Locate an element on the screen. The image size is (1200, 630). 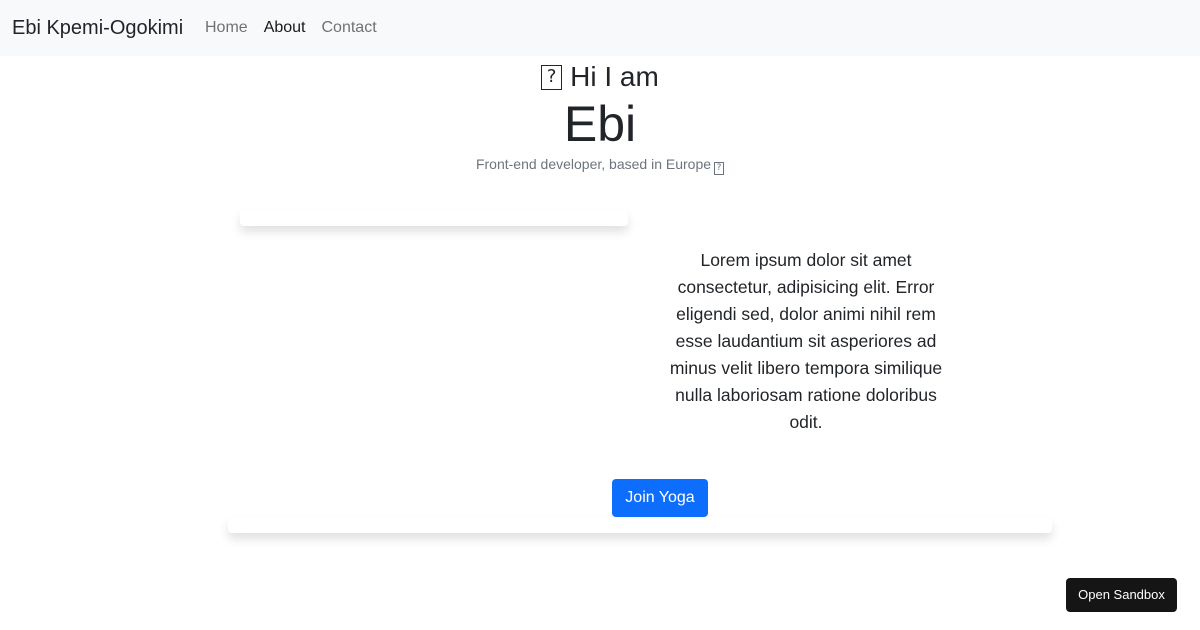
image-card is located at coordinates (434, 218).